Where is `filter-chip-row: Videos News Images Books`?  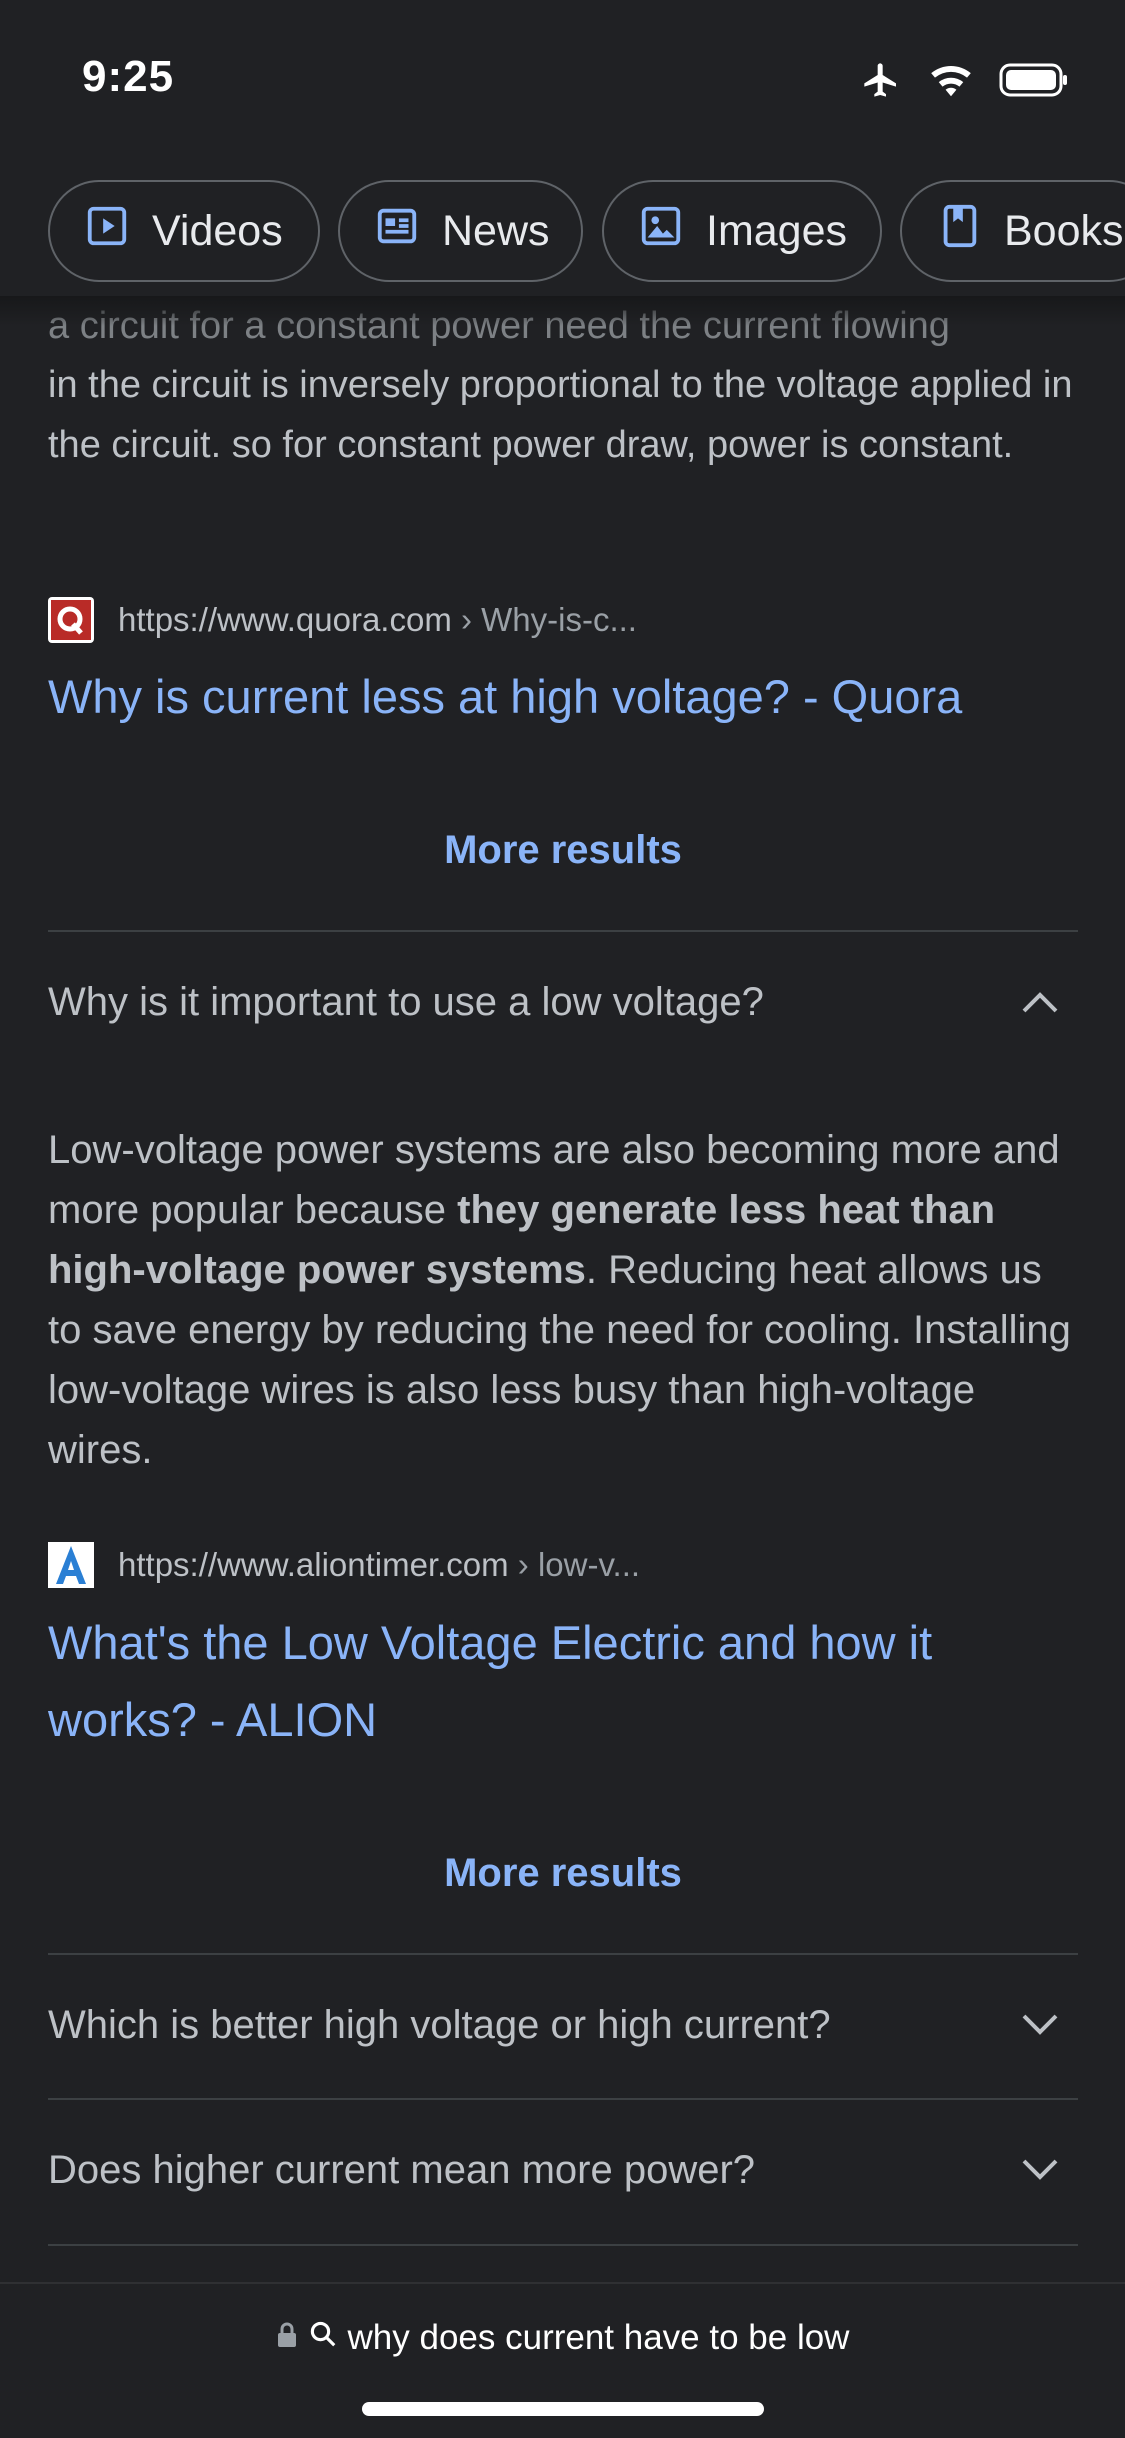
filter-chip-row: Videos News Images Books is located at coordinates (562, 237).